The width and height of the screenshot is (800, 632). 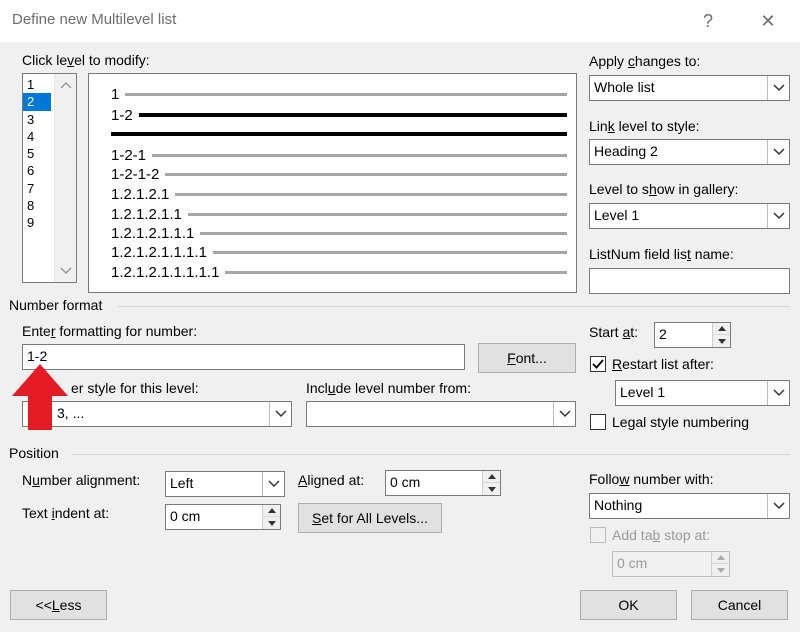 I want to click on level-list-label: Click level to modify:, so click(x=86, y=60).